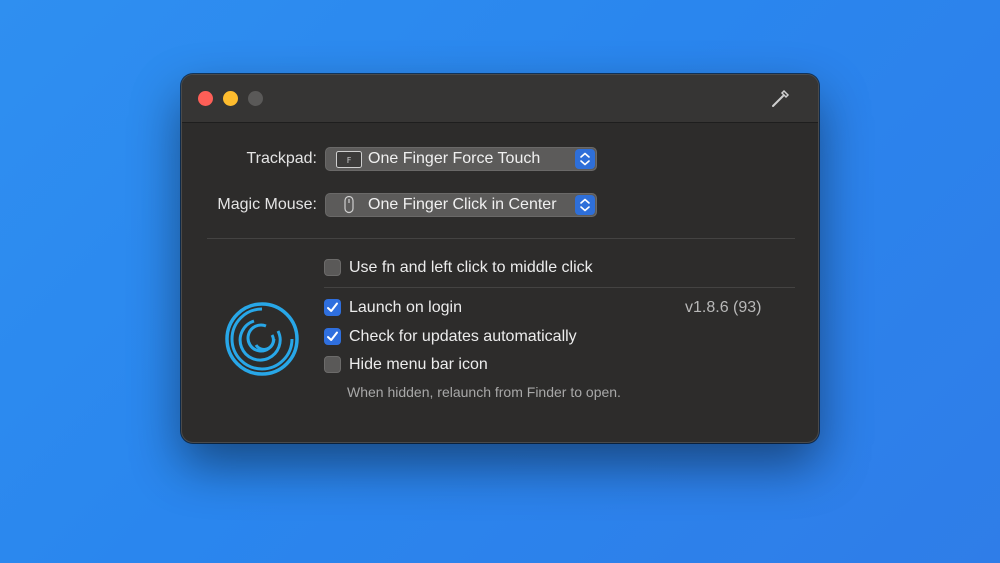 This screenshot has height=563, width=1000. Describe the element at coordinates (405, 307) in the screenshot. I see `launch-on-login-label: Launch on login` at that location.